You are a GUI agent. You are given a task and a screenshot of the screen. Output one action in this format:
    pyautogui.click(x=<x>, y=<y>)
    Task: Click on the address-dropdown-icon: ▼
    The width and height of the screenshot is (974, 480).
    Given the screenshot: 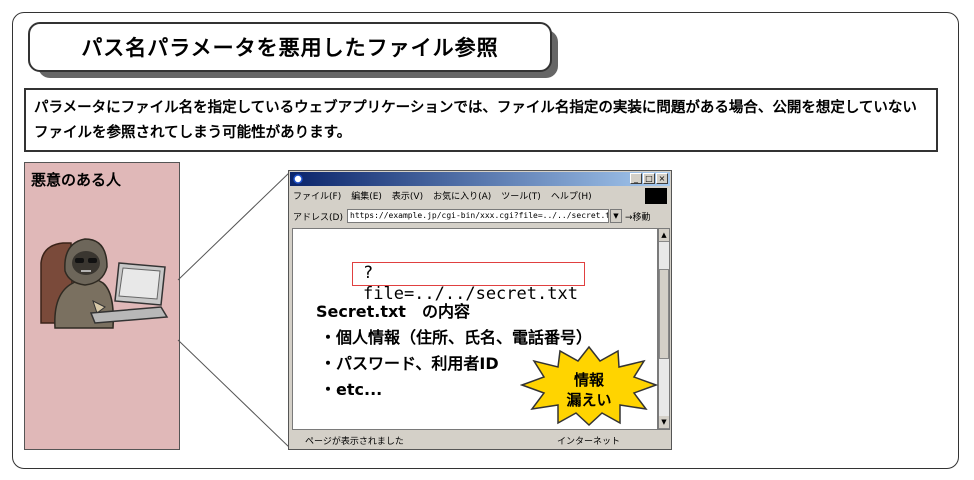 What is the action you would take?
    pyautogui.click(x=616, y=216)
    